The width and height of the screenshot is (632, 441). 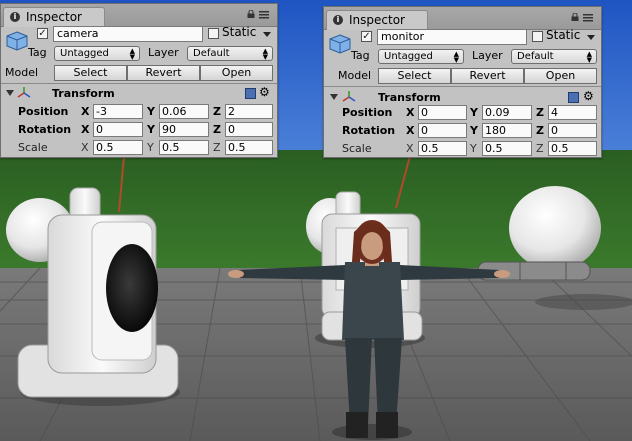 What do you see at coordinates (128, 34) in the screenshot?
I see `object-name-field: camera` at bounding box center [128, 34].